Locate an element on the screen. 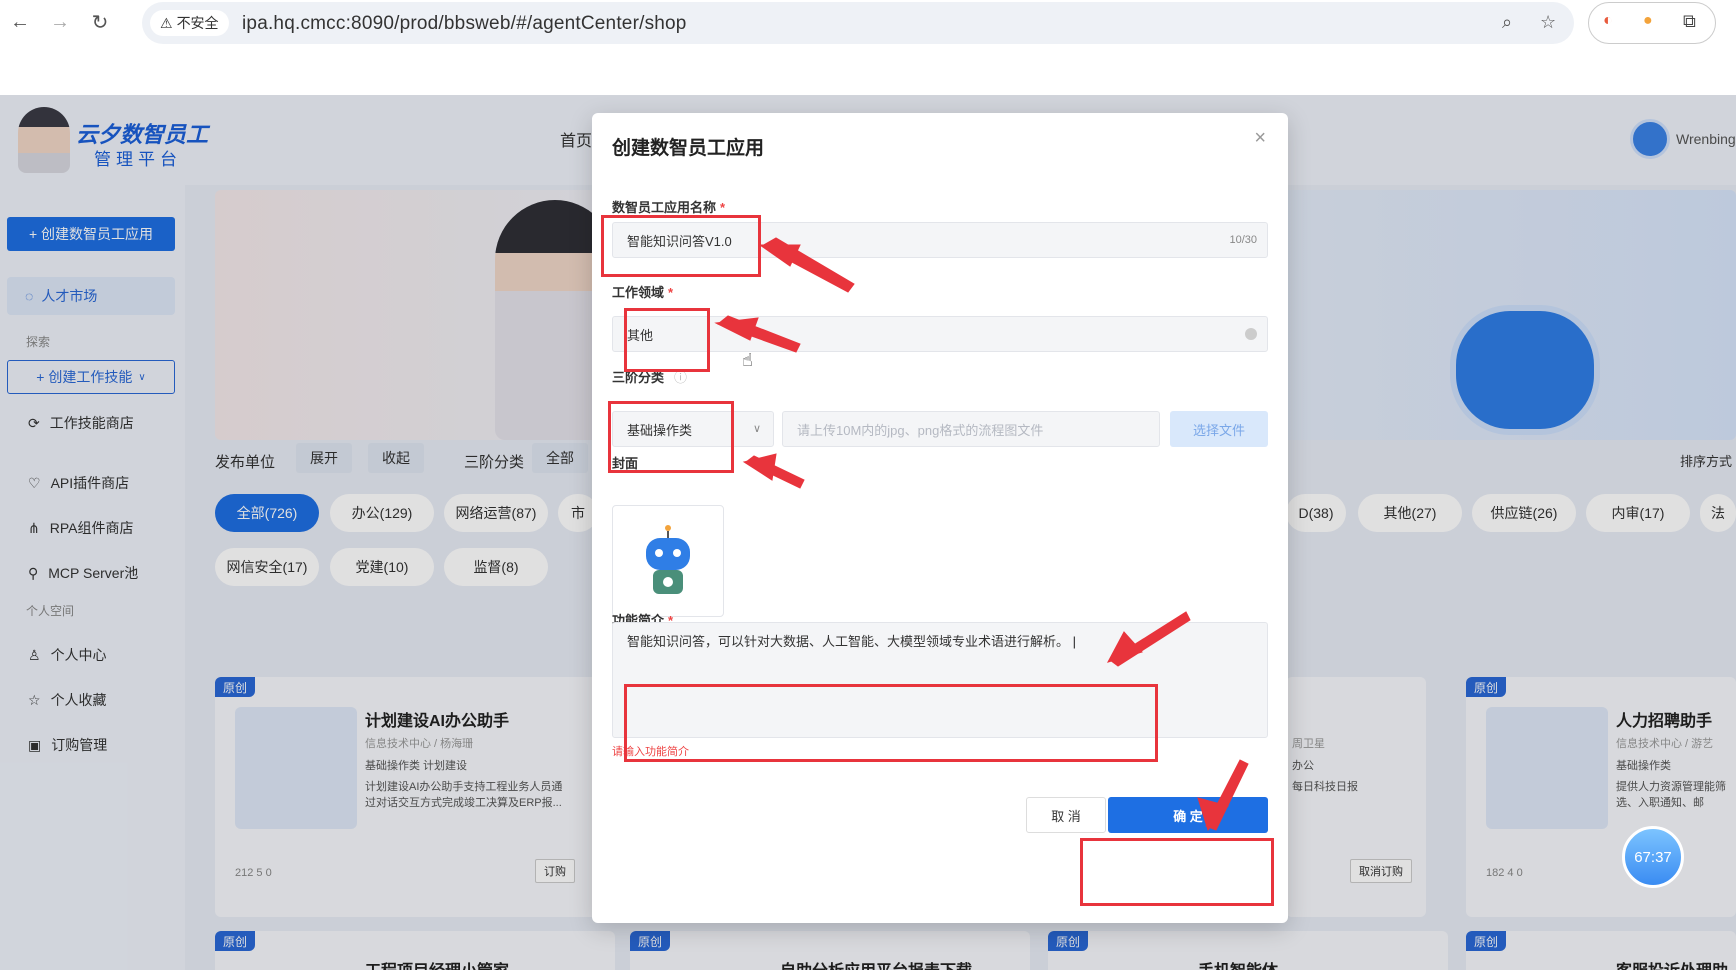  zoom-icon: ⌕ is located at coordinates (1507, 22).